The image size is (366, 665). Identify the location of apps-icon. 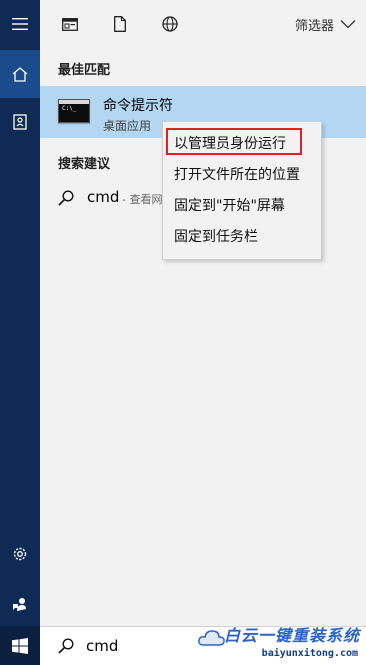
(70, 24).